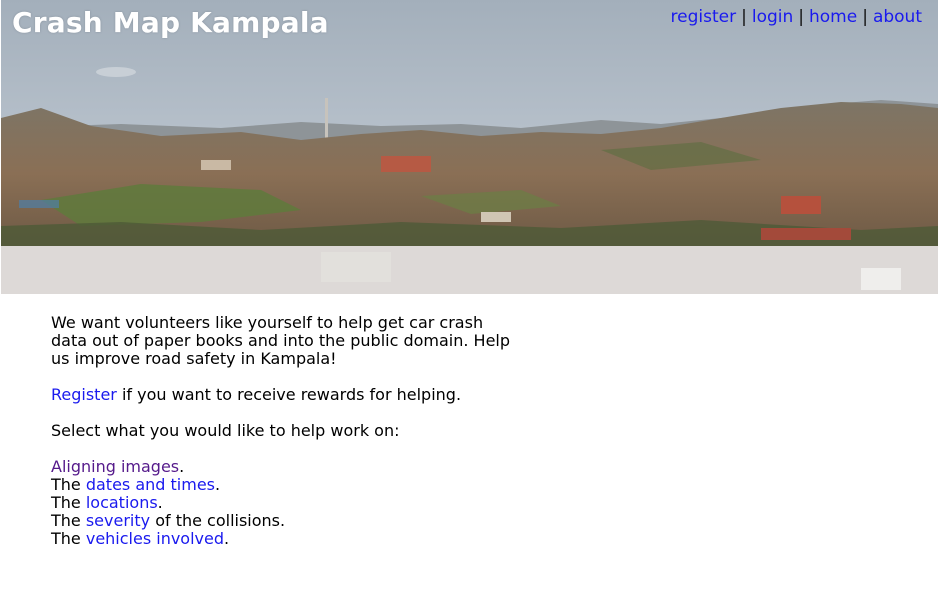 Image resolution: width=938 pixels, height=597 pixels. I want to click on locations-link: locations, so click(122, 502).